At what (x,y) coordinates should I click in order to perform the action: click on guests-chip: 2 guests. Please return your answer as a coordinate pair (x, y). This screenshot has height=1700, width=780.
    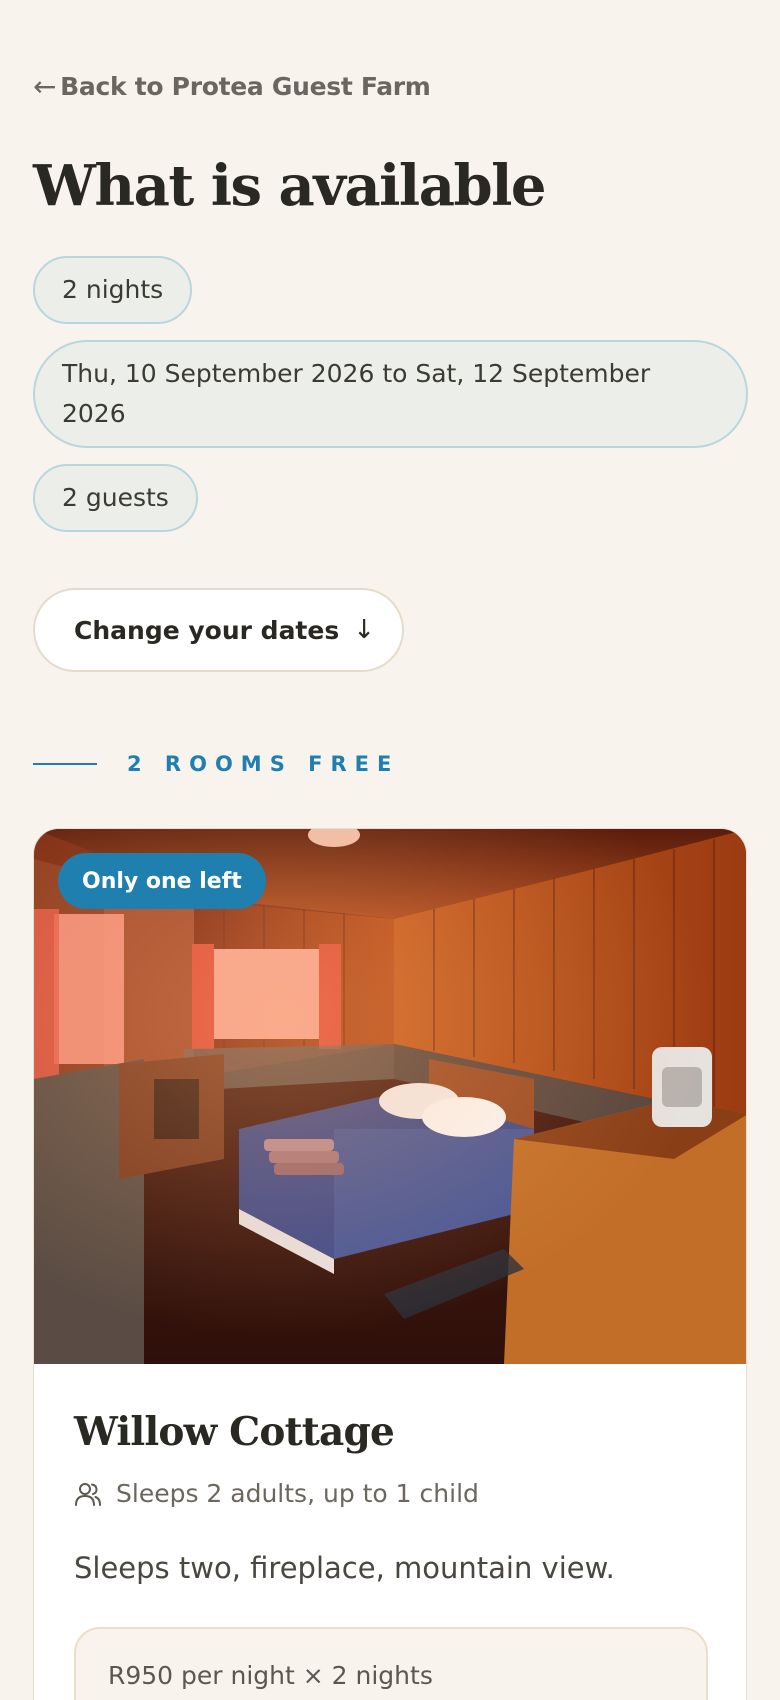
    Looking at the image, I should click on (115, 498).